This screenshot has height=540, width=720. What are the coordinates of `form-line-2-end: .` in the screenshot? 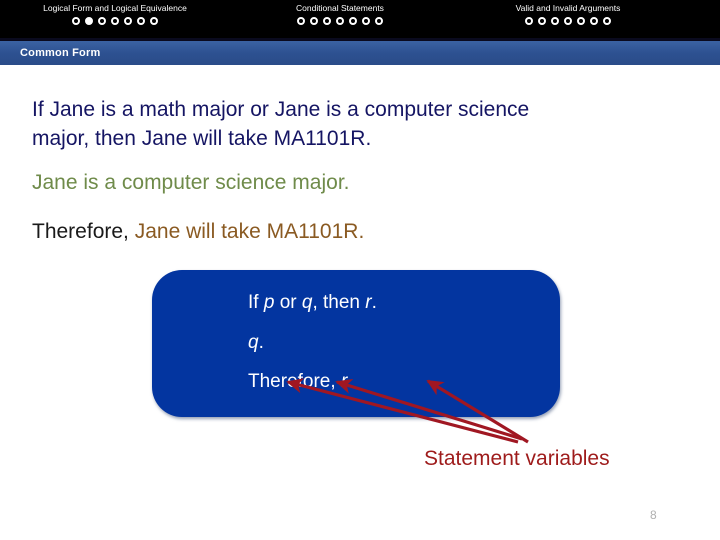 It's located at (261, 342).